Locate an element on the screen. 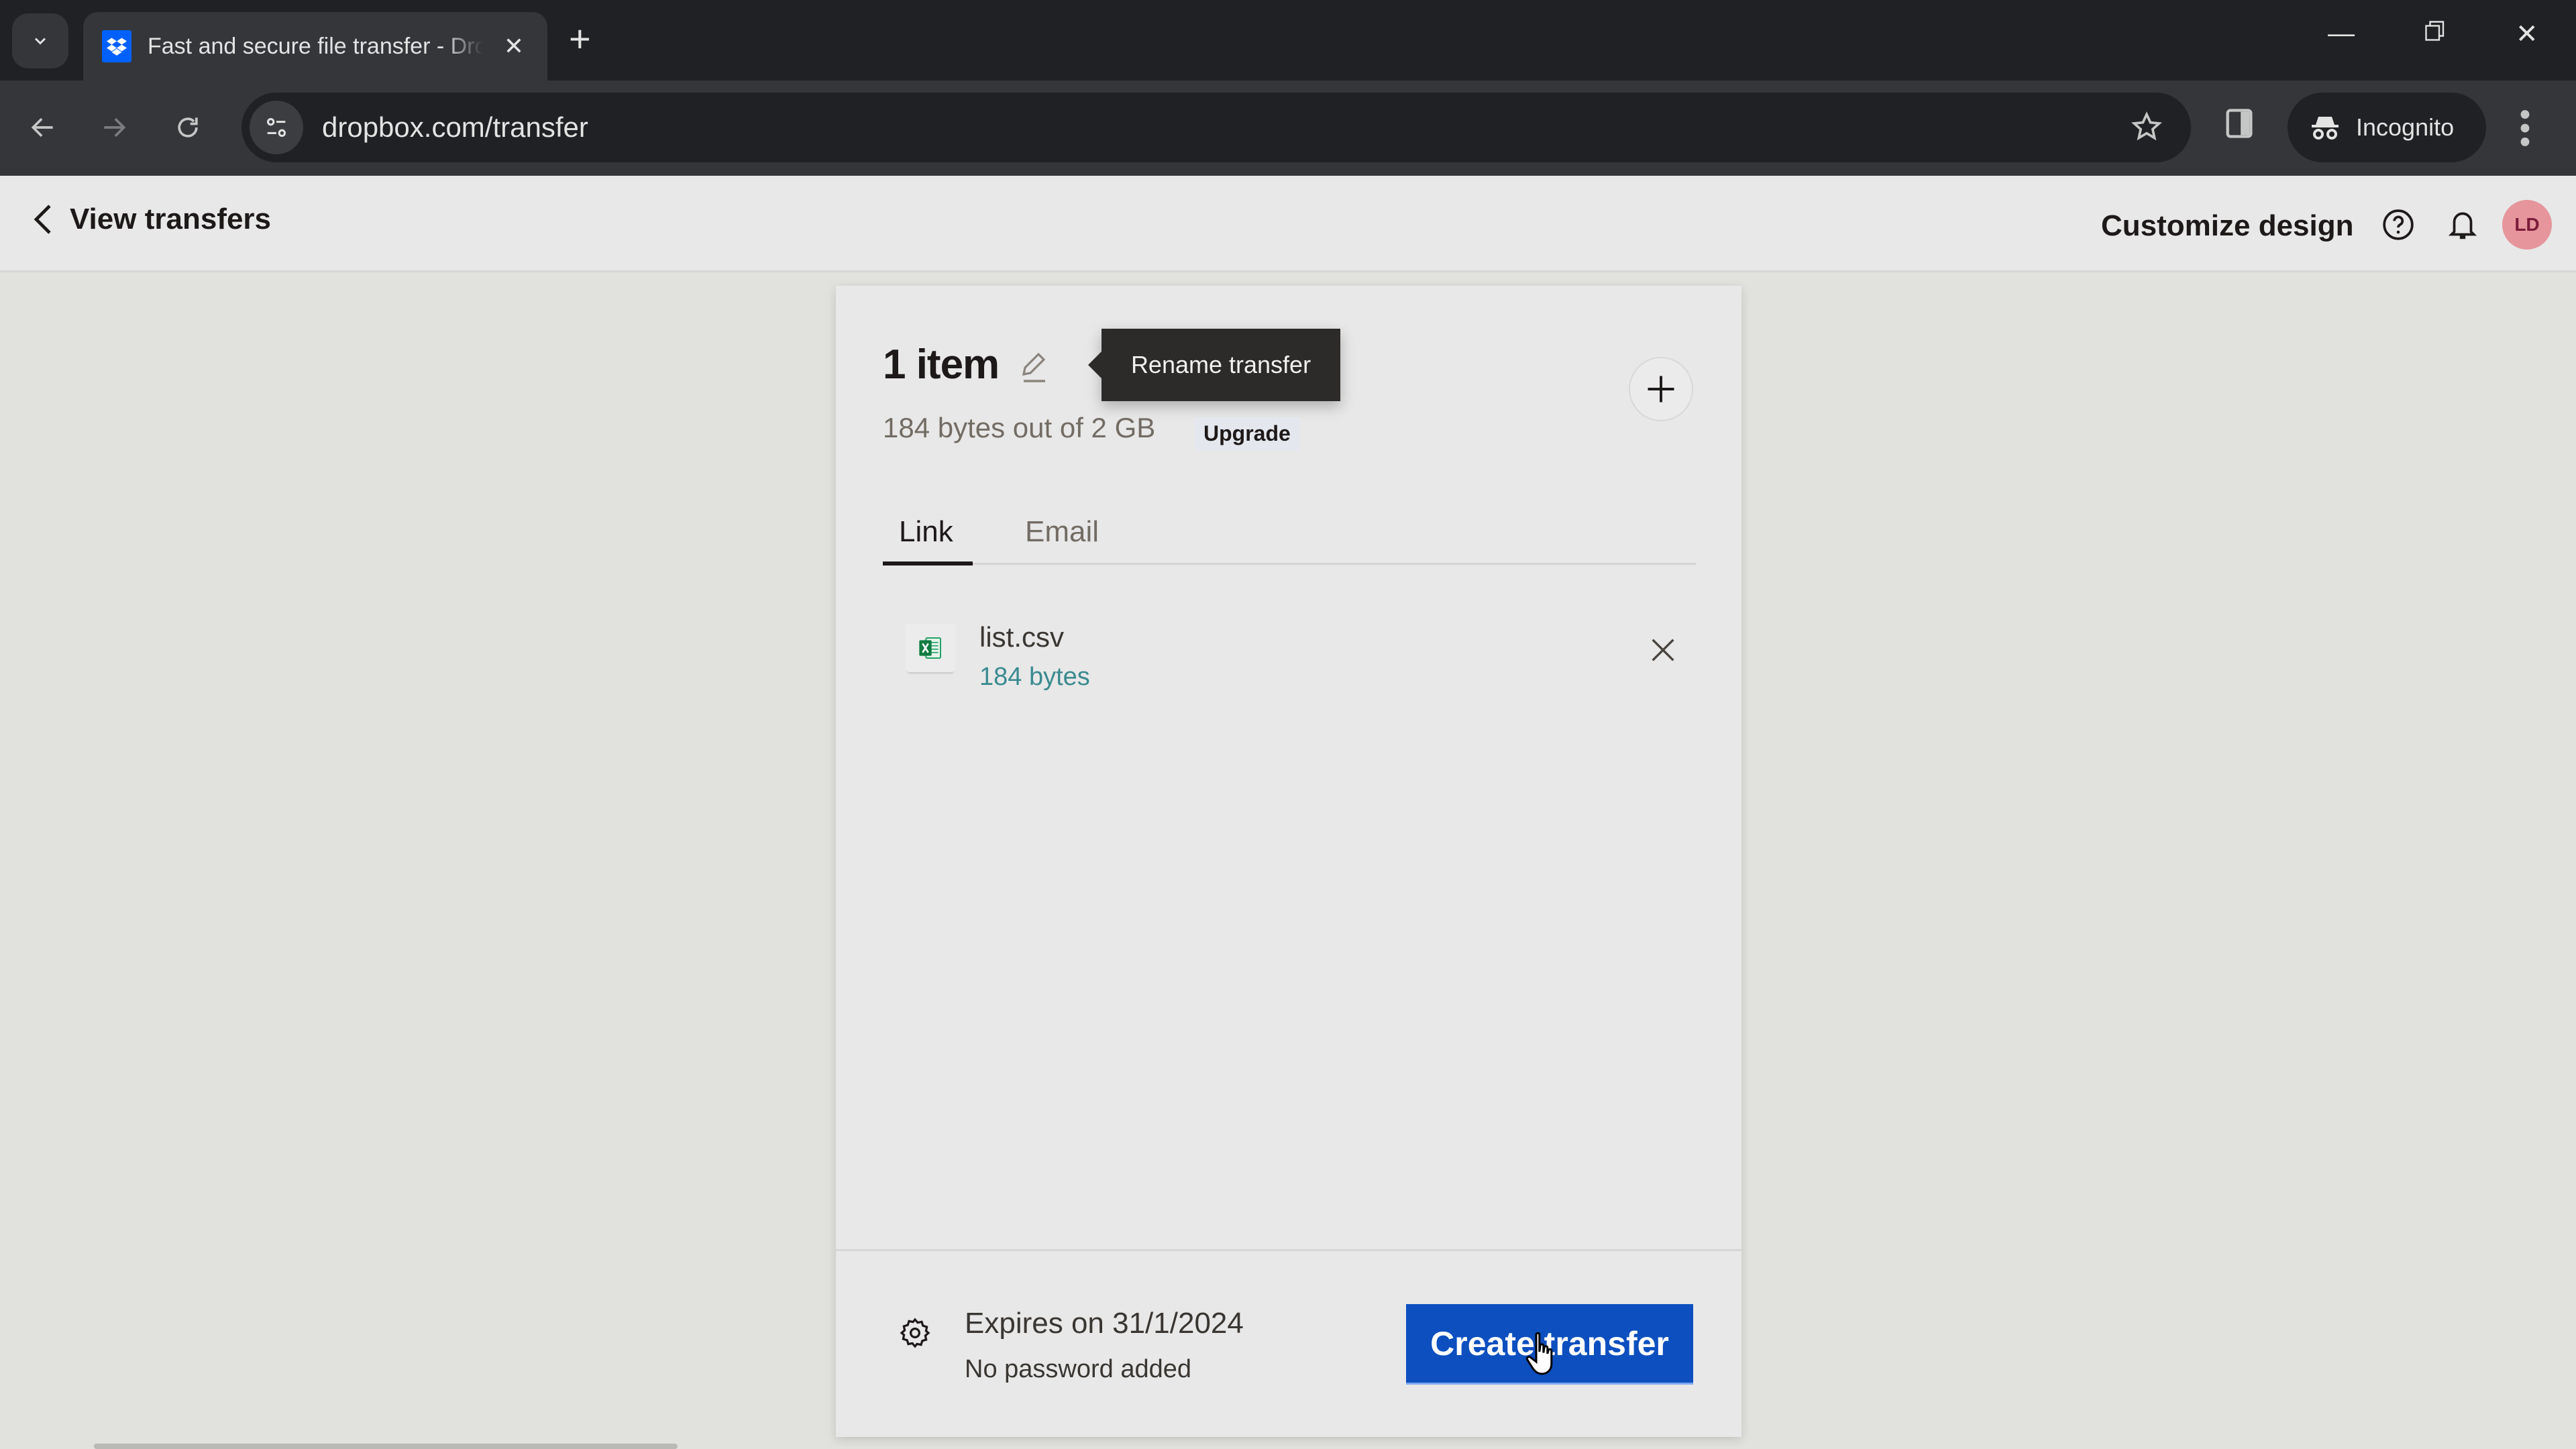 The image size is (2576, 1449). plus-icon is located at coordinates (1661, 389).